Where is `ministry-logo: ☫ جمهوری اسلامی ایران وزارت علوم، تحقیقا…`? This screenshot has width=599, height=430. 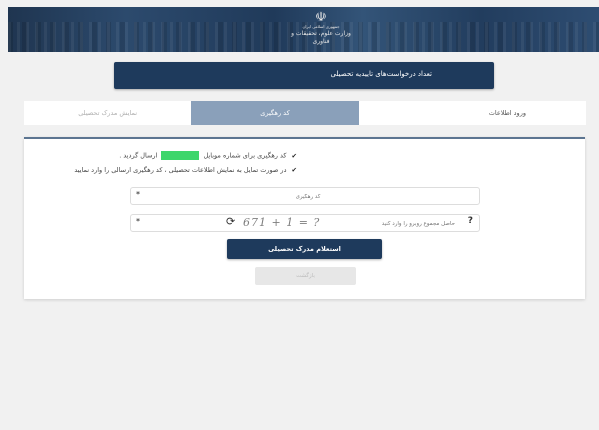 ministry-logo: ☫ جمهوری اسلامی ایران وزارت علوم، تحقیقا… is located at coordinates (321, 30).